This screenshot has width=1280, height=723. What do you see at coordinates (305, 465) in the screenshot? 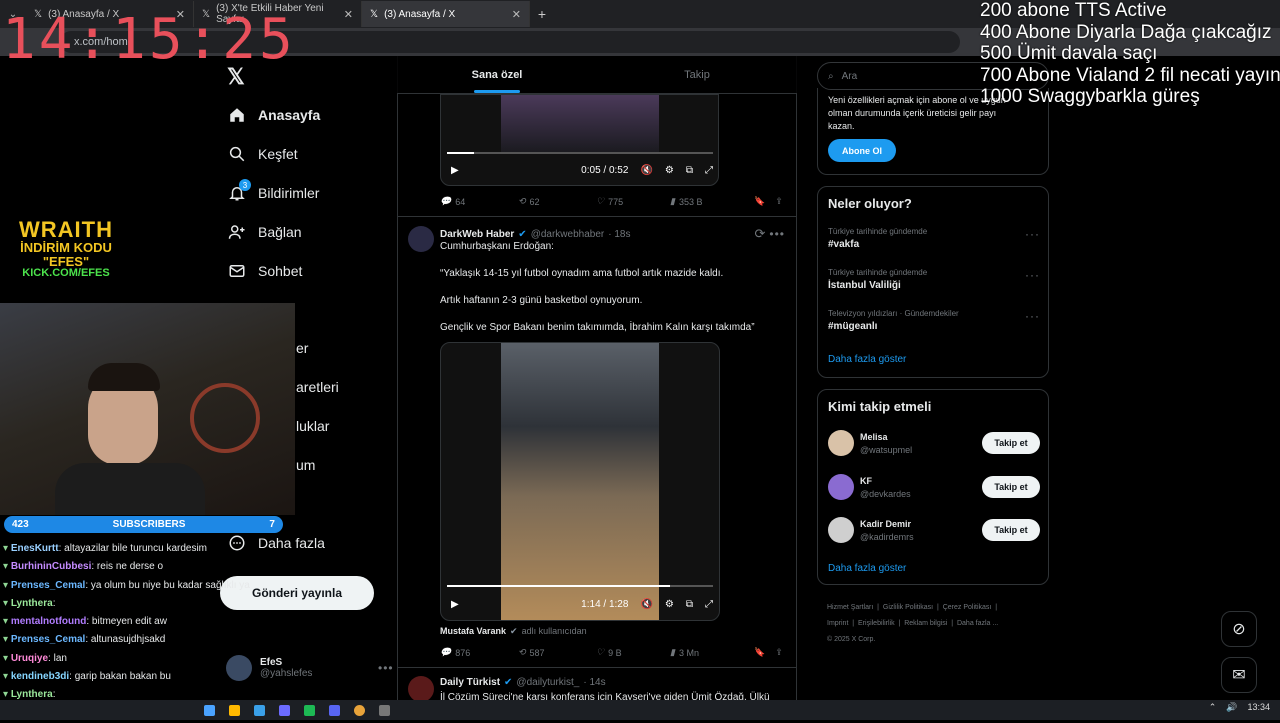
I see `nav-item-premium: um` at bounding box center [305, 465].